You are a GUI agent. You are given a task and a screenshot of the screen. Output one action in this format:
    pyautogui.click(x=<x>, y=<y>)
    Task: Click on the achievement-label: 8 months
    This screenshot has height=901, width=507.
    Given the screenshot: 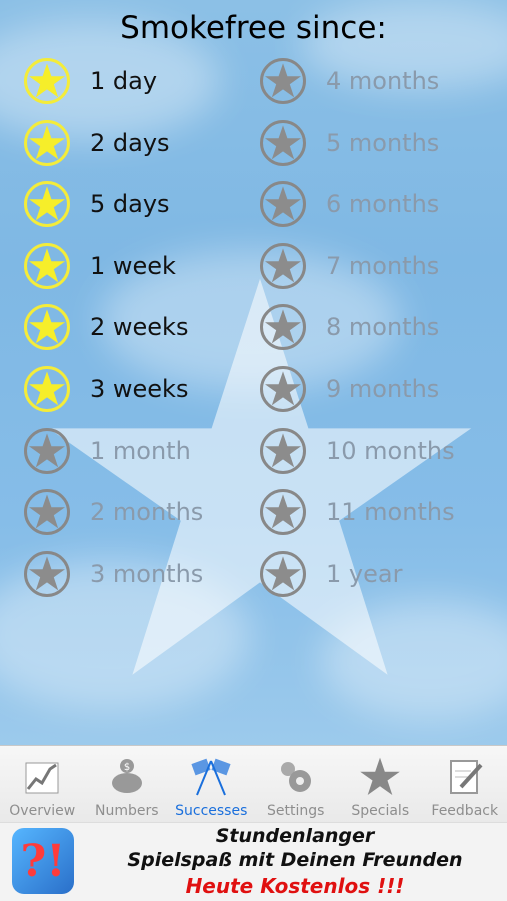 What is the action you would take?
    pyautogui.click(x=382, y=327)
    